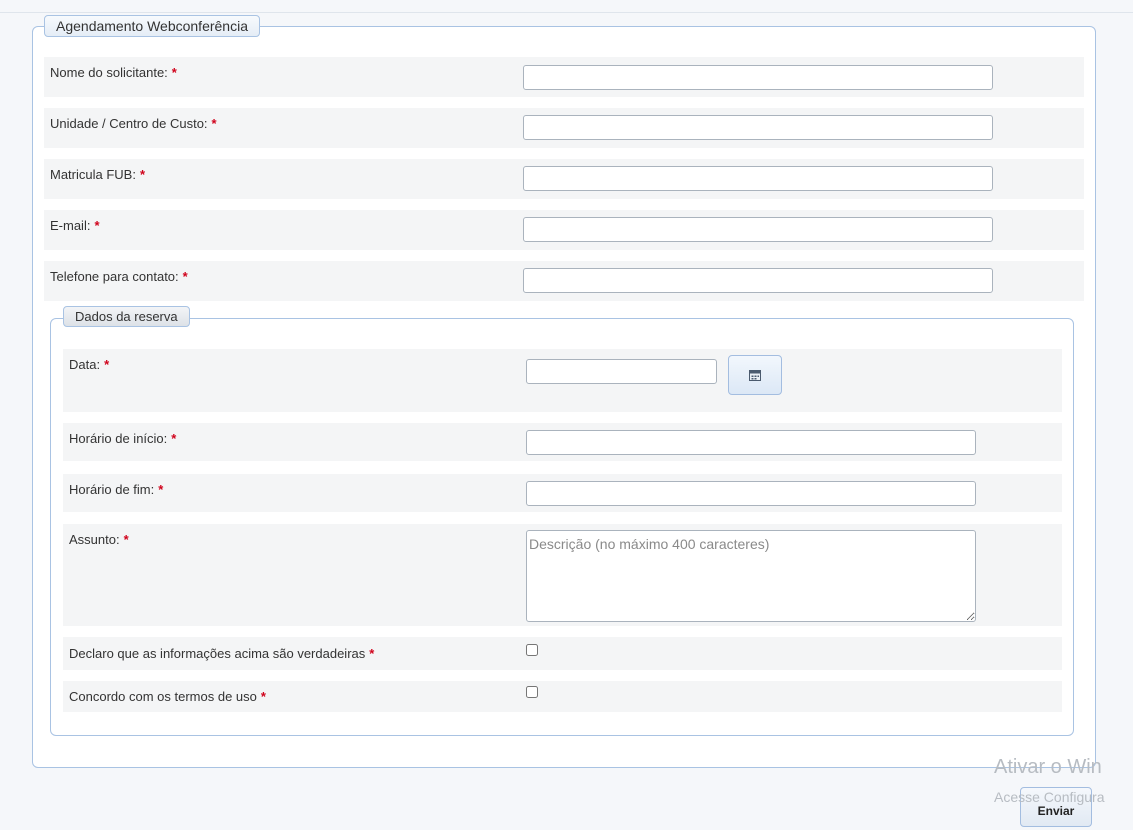 This screenshot has height=830, width=1133. Describe the element at coordinates (1049, 797) in the screenshot. I see `activation-watermark-subtitle: Acesse Configura` at that location.